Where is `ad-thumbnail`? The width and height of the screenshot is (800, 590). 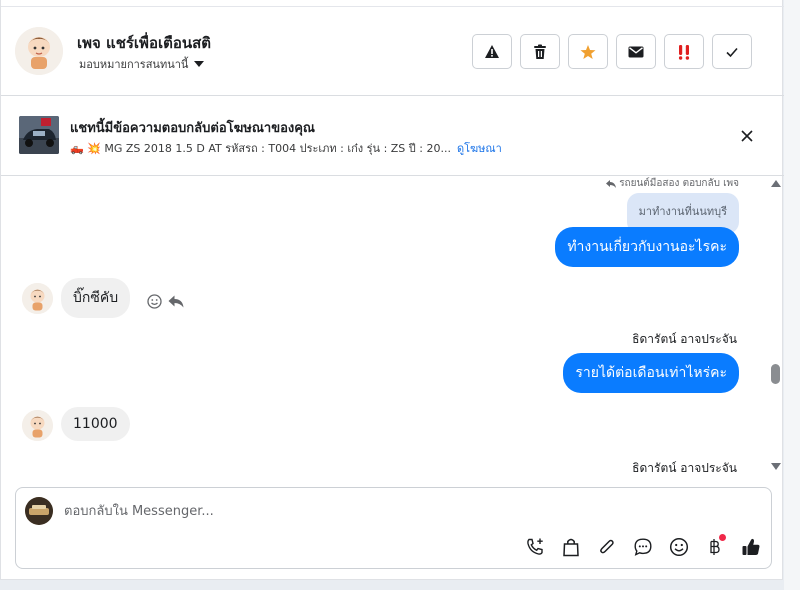 ad-thumbnail is located at coordinates (39, 135).